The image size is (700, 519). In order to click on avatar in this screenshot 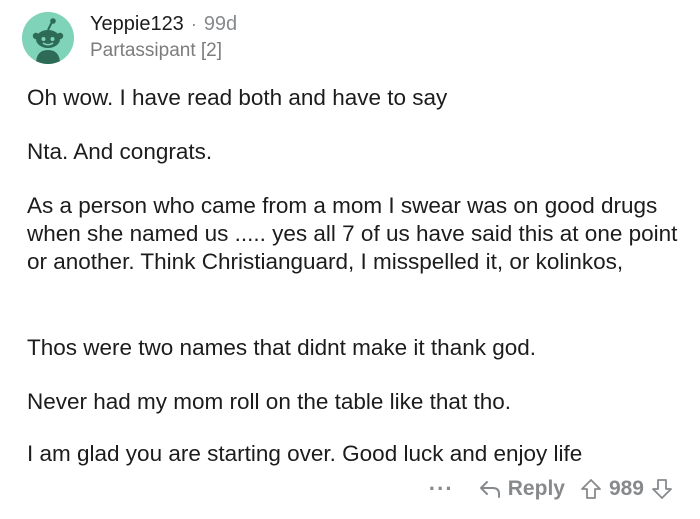, I will do `click(48, 38)`.